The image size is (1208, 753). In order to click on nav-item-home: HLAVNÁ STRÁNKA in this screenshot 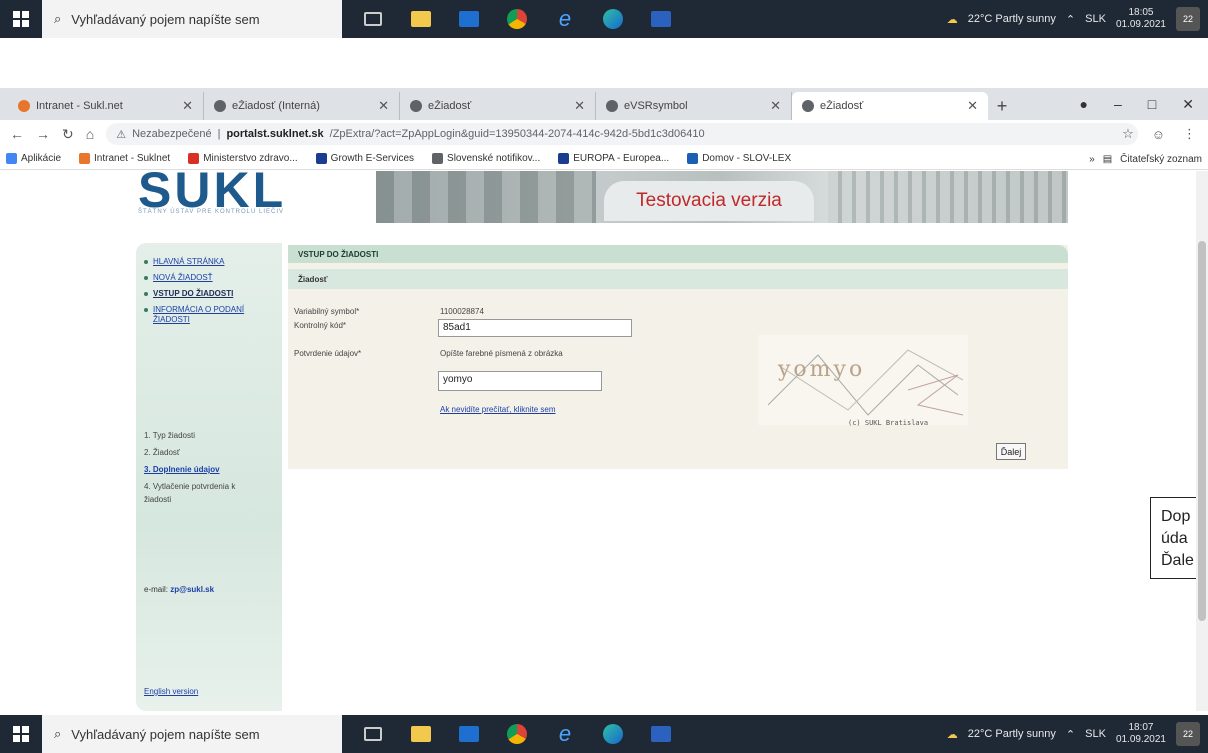, I will do `click(213, 262)`.